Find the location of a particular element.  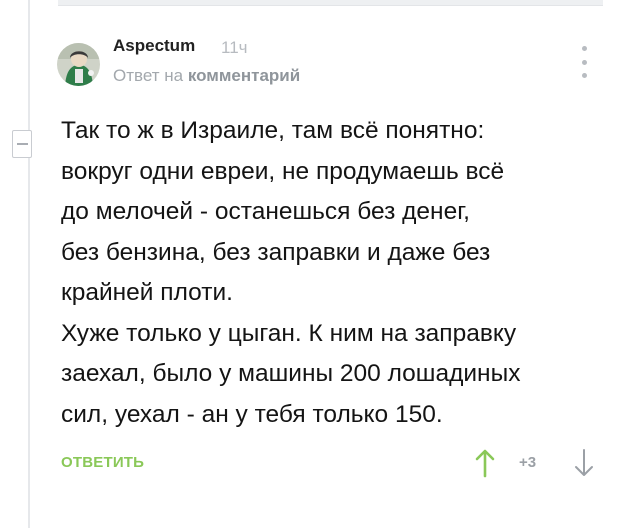

collapse-thread-button is located at coordinates (22, 144).